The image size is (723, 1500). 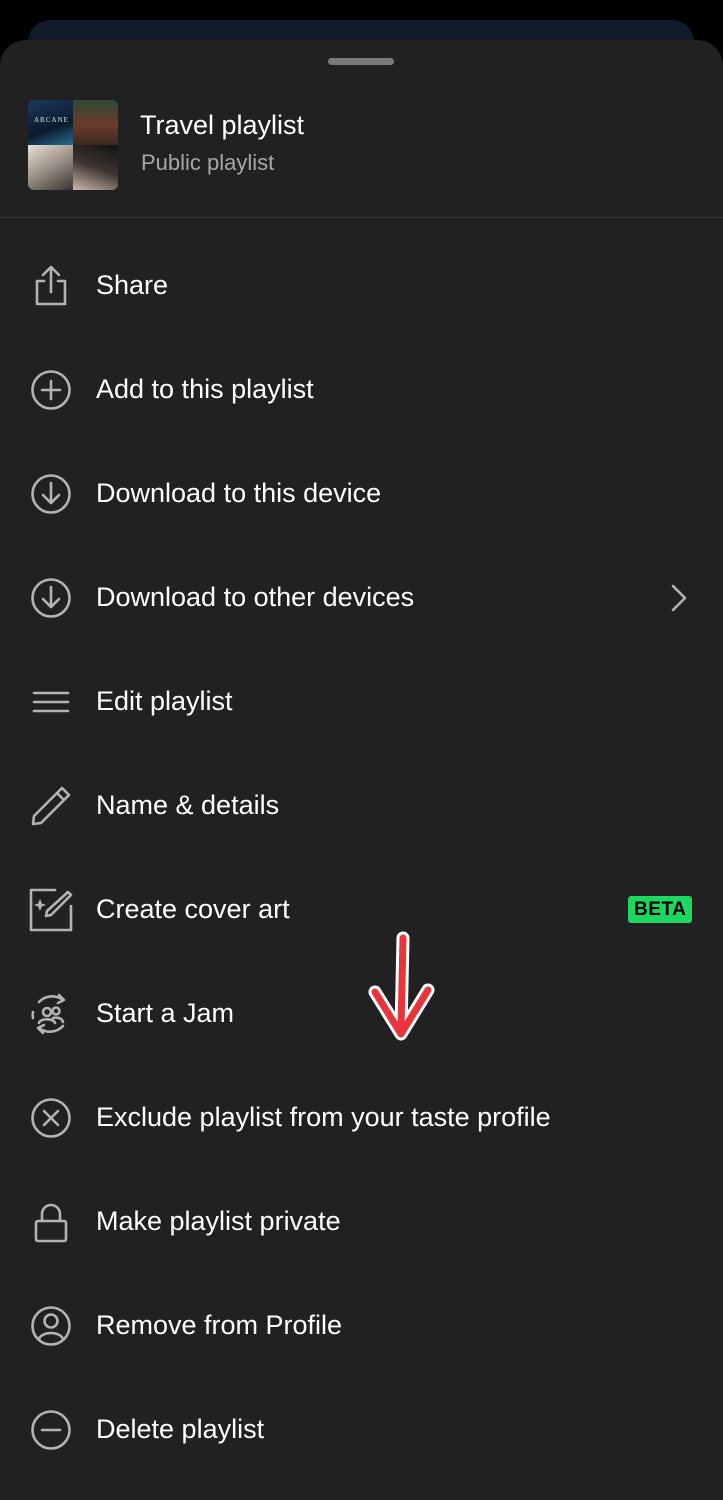 I want to click on annotation-arrow-down-icon, so click(x=401, y=987).